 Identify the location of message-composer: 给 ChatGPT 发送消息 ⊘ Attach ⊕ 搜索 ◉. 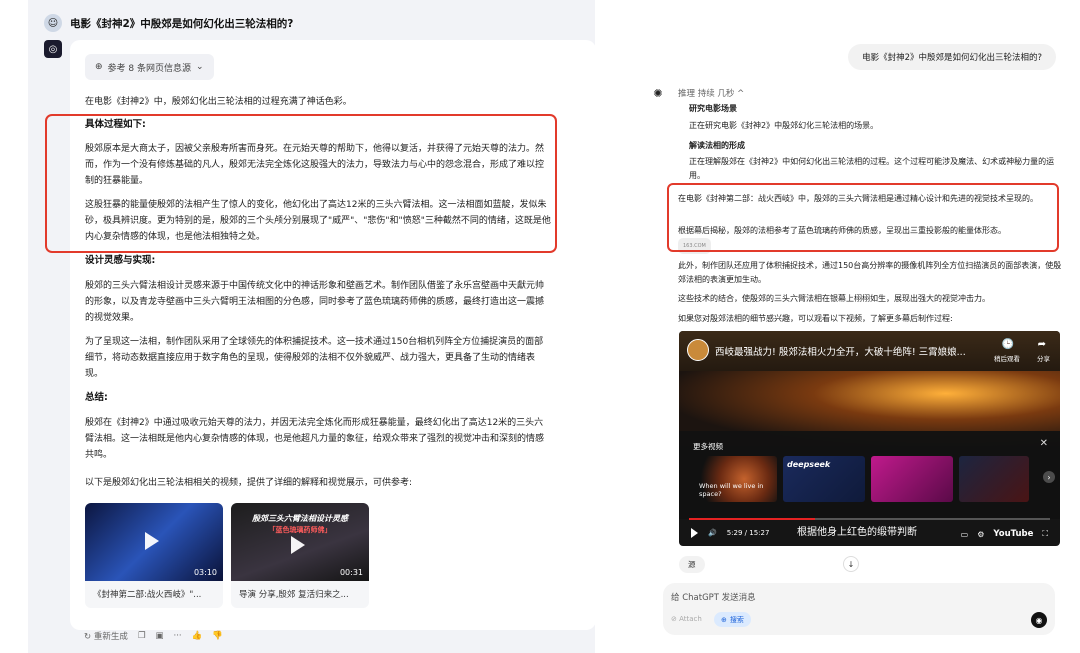
(859, 609).